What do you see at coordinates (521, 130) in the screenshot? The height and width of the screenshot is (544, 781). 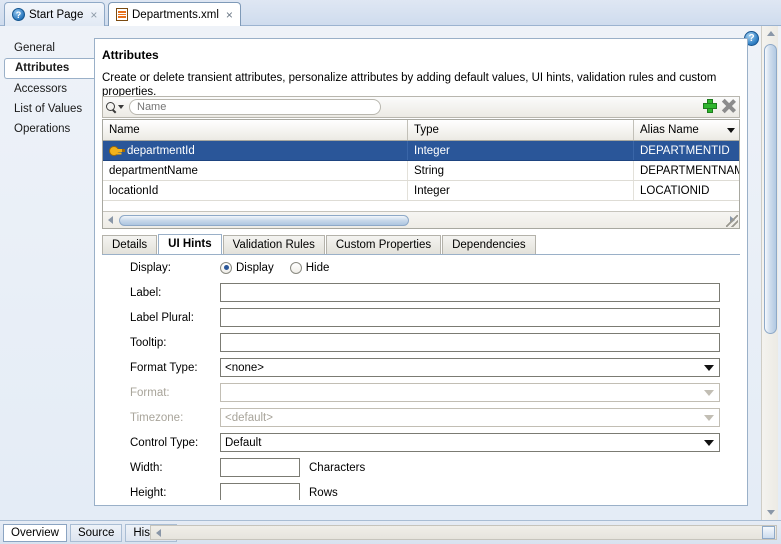 I see `column-header-type: Type` at bounding box center [521, 130].